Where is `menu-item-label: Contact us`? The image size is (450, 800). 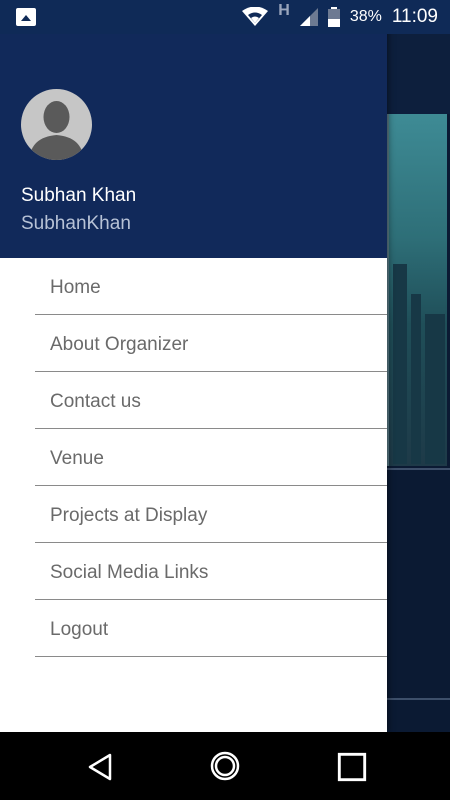
menu-item-label: Contact us is located at coordinates (95, 401).